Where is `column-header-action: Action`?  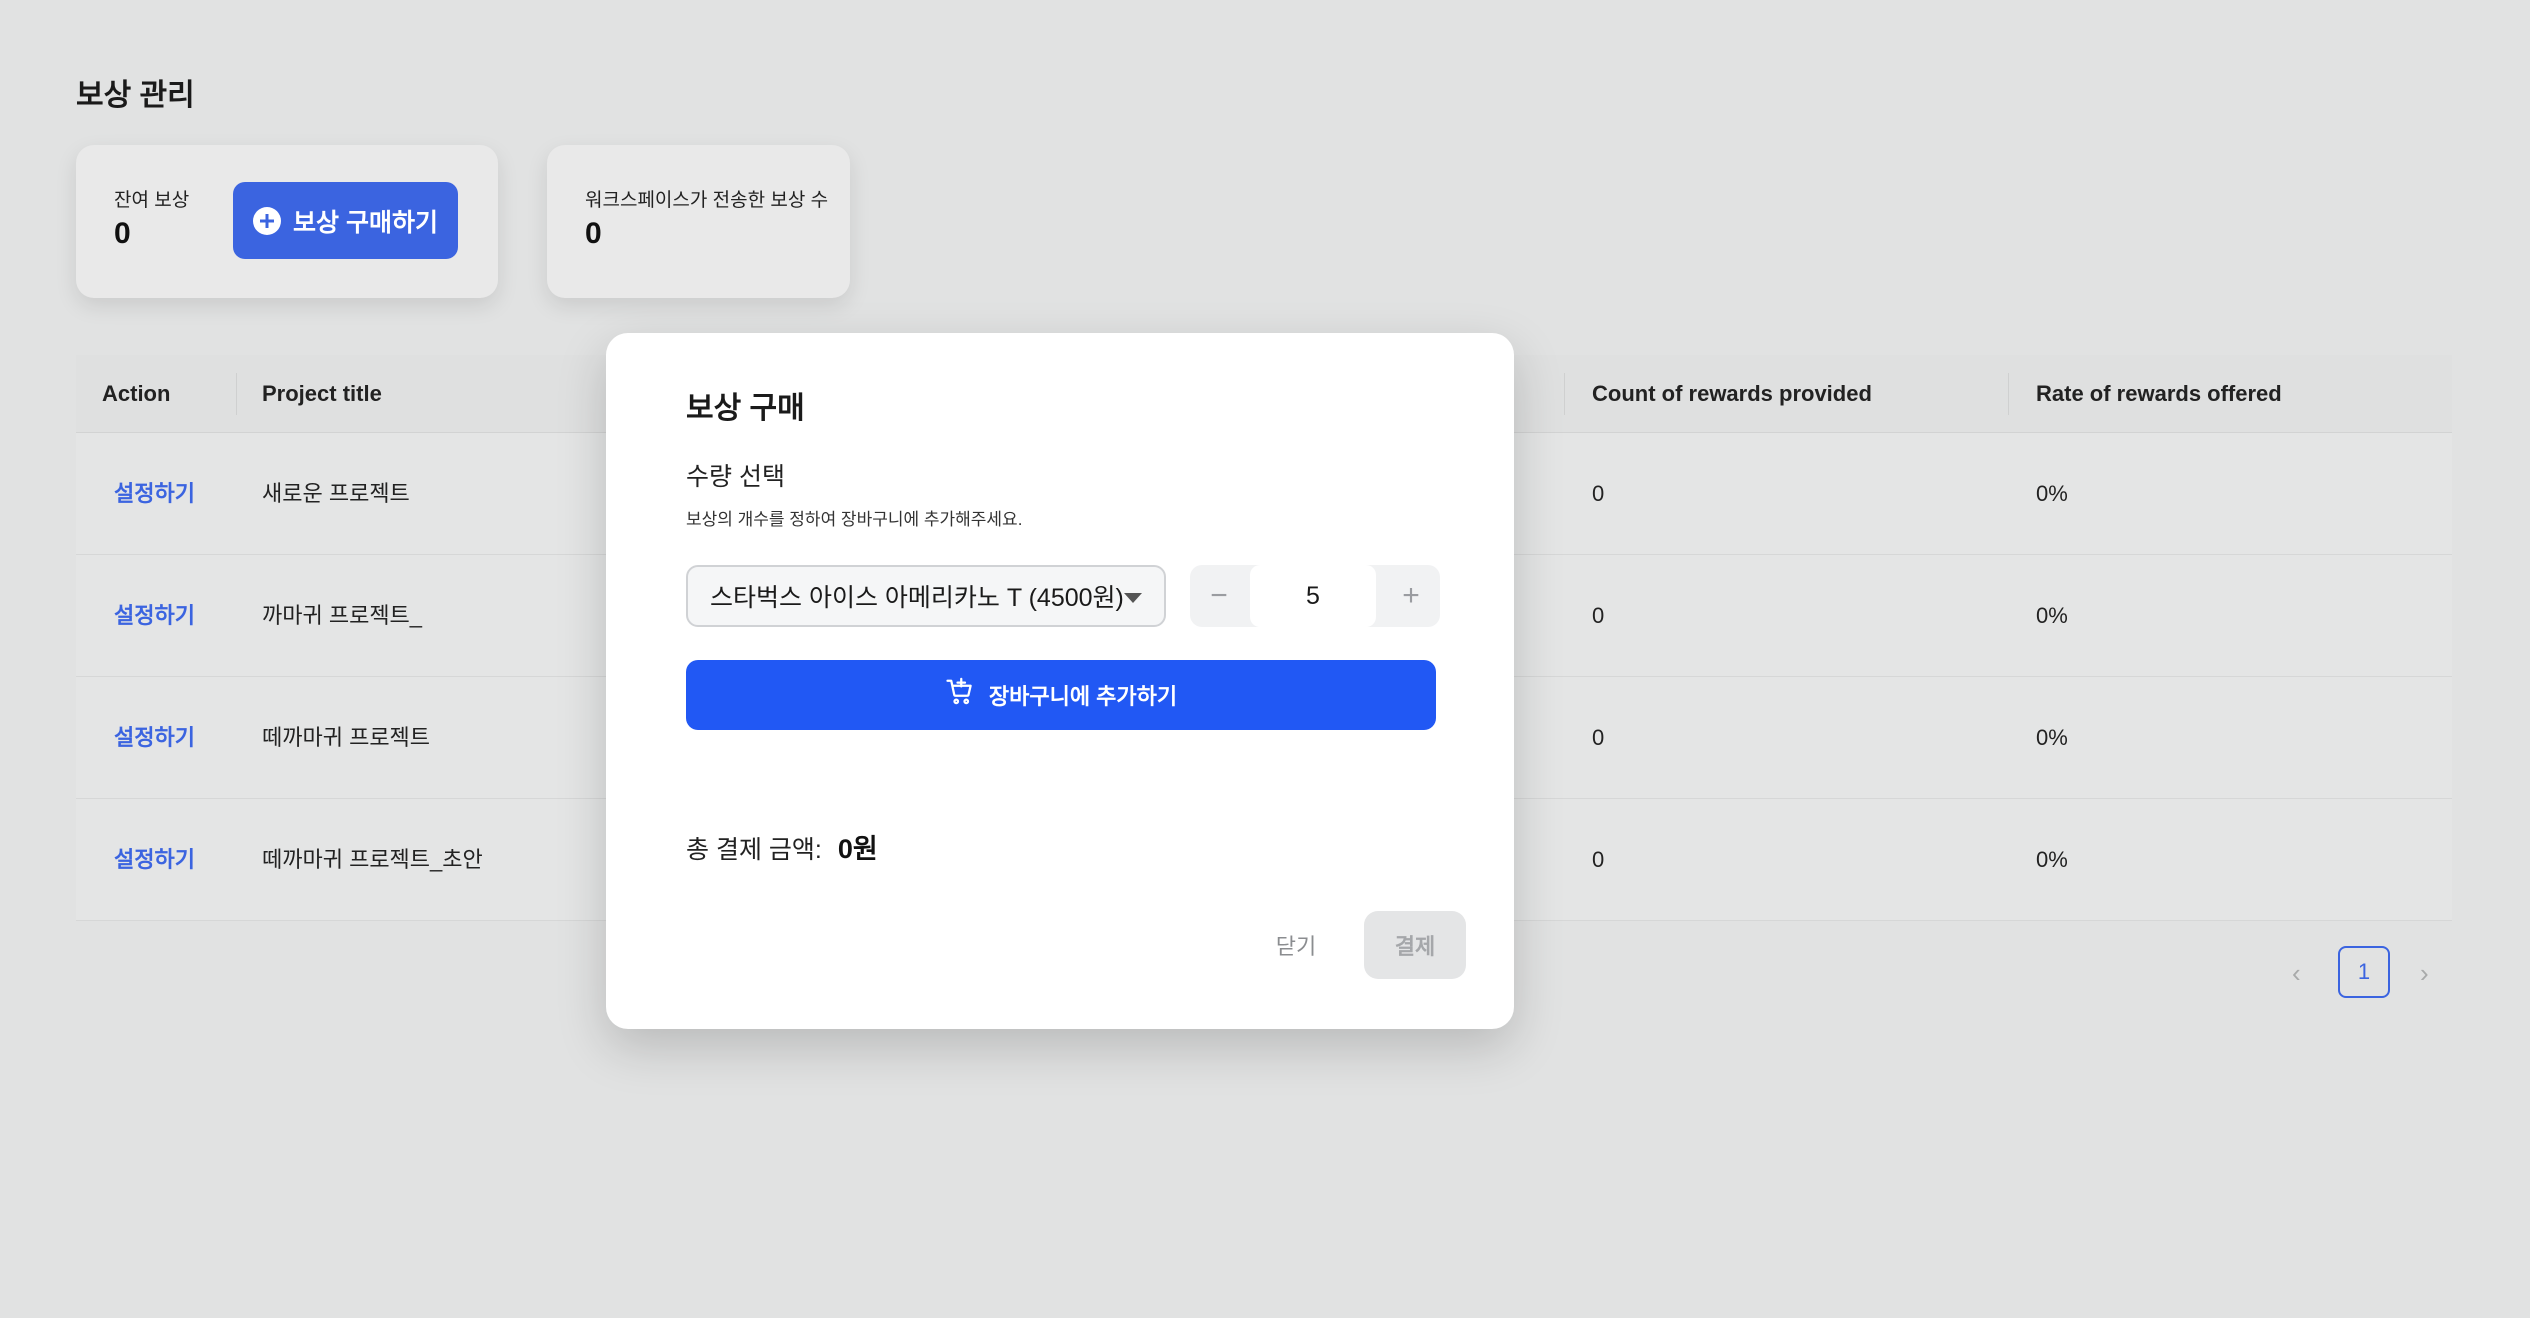
column-header-action: Action is located at coordinates (136, 393).